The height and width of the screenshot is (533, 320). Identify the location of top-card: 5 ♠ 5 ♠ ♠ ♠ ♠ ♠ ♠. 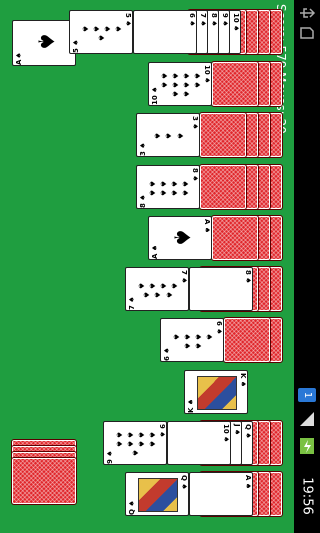
(101, 32).